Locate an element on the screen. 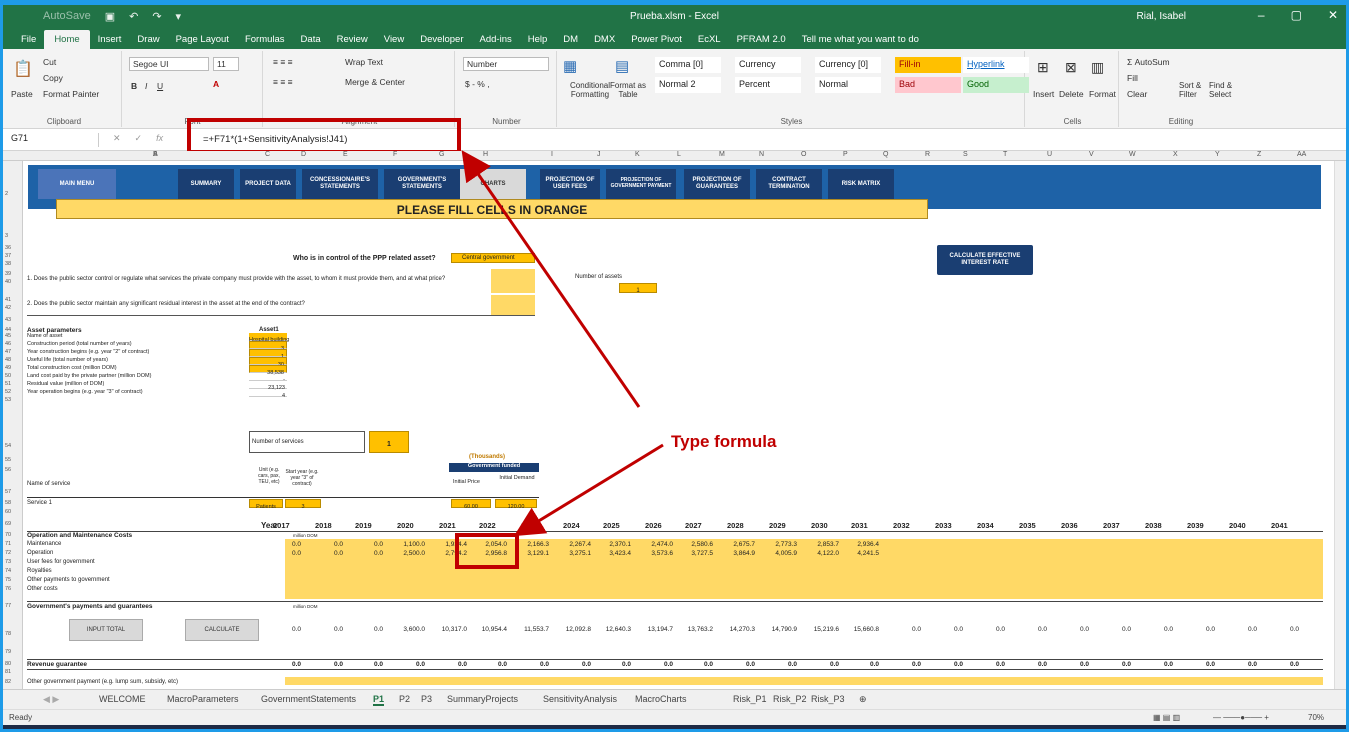 The width and height of the screenshot is (1349, 732). find-select-button: Find & Select is located at coordinates (1227, 90).